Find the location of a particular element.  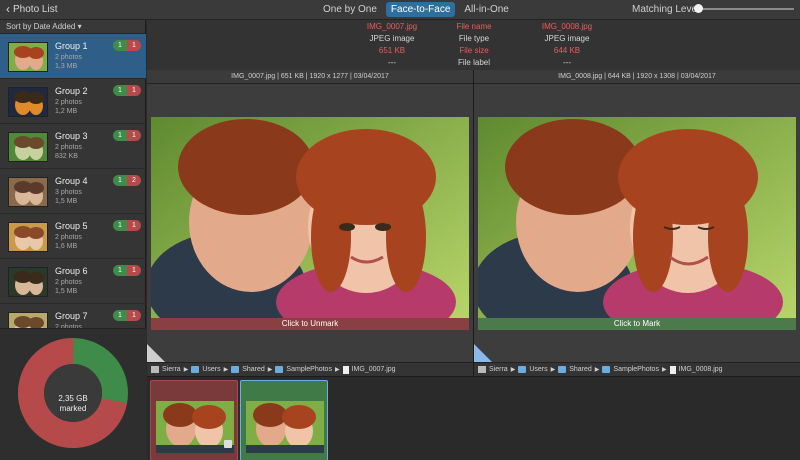

path-item: IMG_0007.jpg is located at coordinates (374, 370).